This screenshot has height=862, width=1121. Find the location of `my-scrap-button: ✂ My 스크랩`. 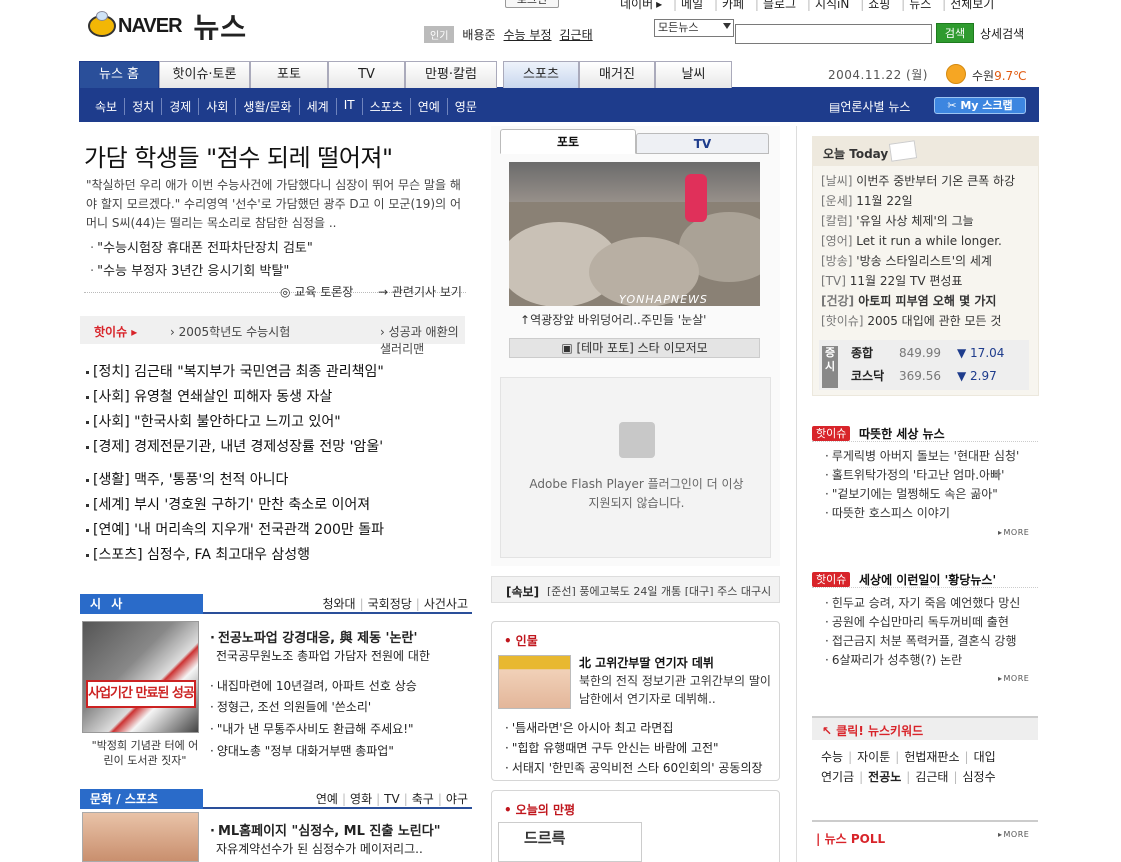

my-scrap-button: ✂ My 스크랩 is located at coordinates (980, 105).